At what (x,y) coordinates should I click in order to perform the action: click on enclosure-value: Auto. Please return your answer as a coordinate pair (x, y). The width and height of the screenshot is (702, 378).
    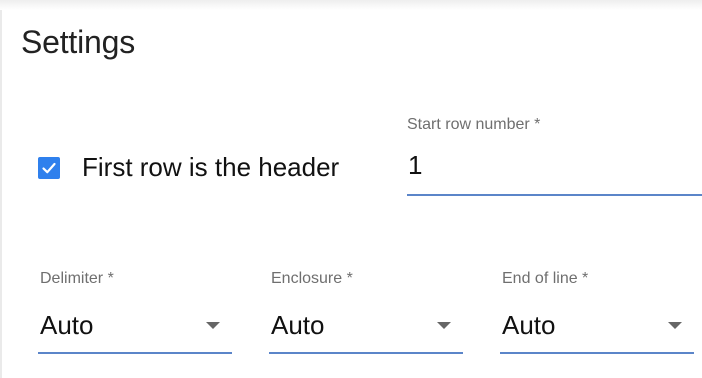
    Looking at the image, I should click on (298, 325).